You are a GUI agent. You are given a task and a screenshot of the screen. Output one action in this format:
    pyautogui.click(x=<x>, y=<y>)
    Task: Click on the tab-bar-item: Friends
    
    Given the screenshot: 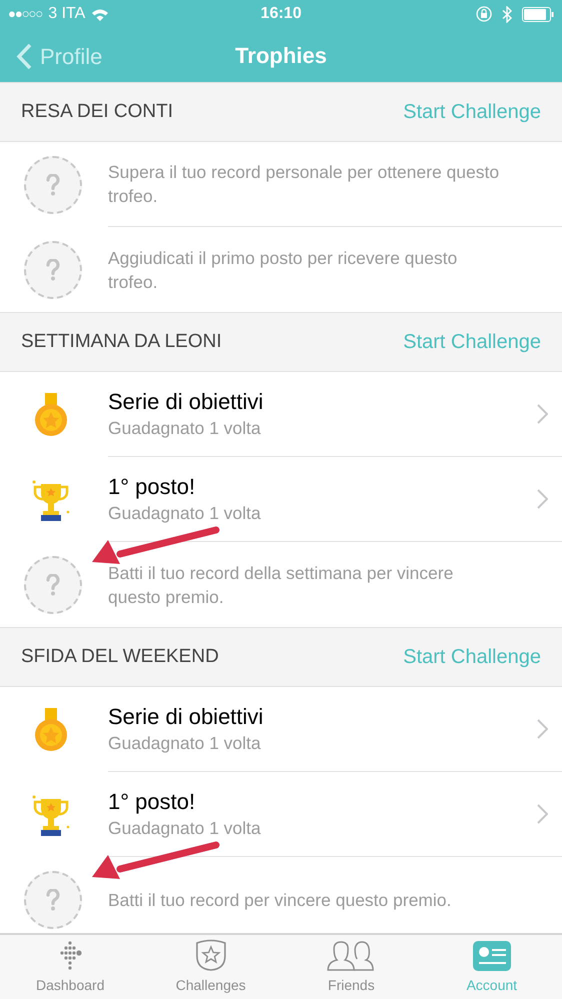 What is the action you would take?
    pyautogui.click(x=351, y=967)
    